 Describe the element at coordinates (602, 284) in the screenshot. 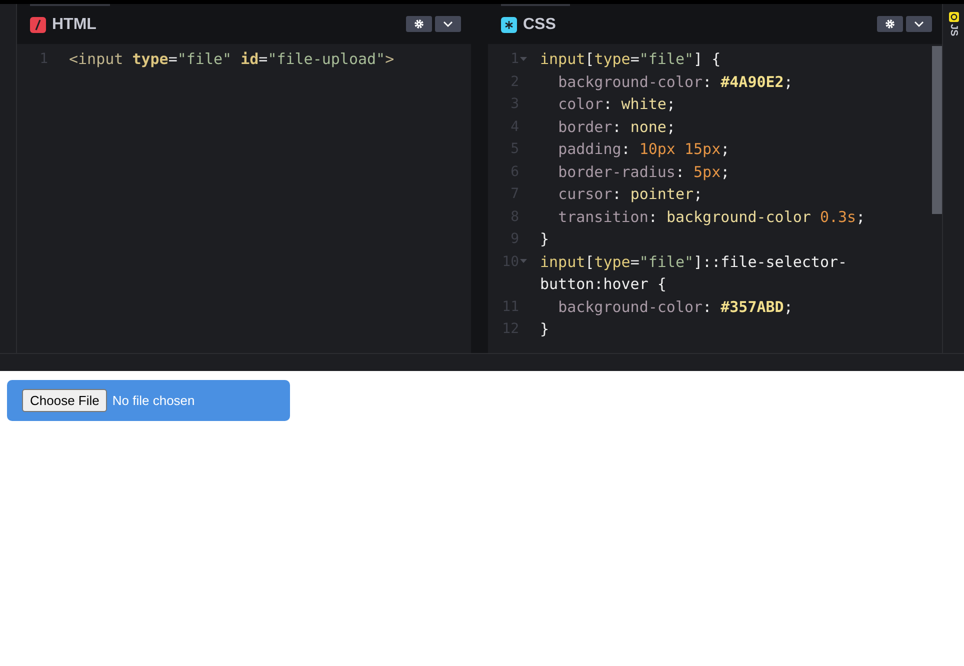

I see `code-line: button:hover {` at that location.